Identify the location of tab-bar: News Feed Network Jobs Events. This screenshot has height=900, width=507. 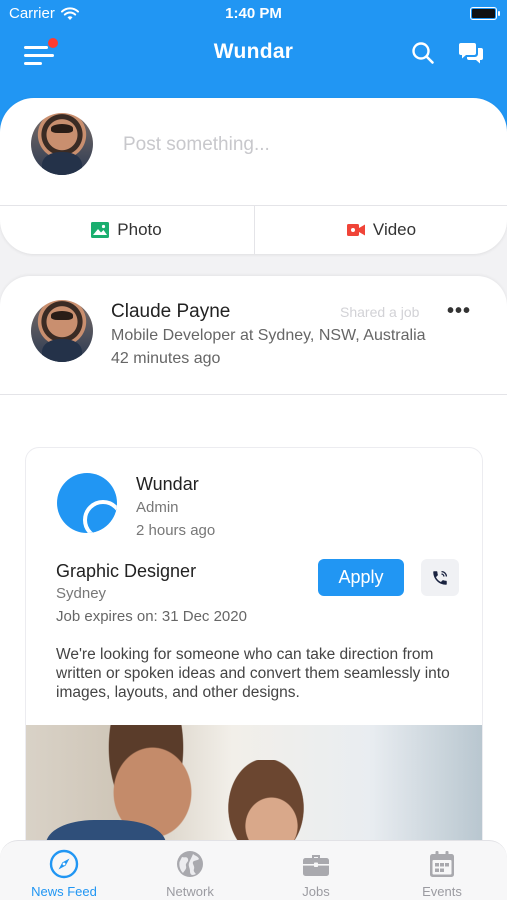
(253, 870).